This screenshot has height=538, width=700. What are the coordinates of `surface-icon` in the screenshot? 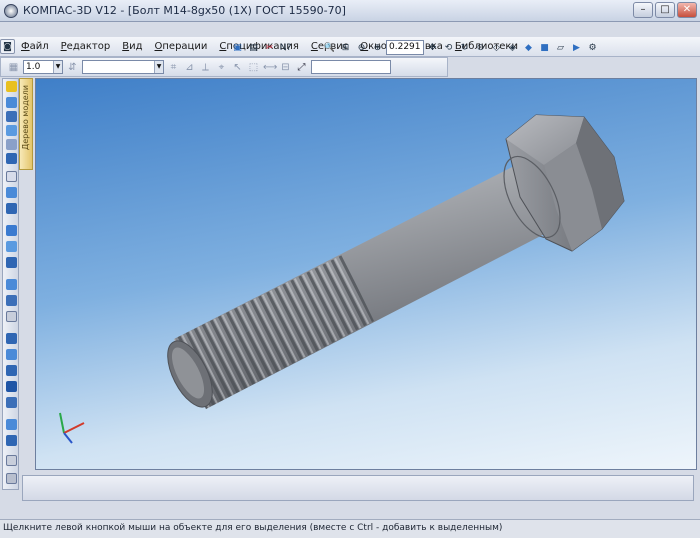 It's located at (11, 402).